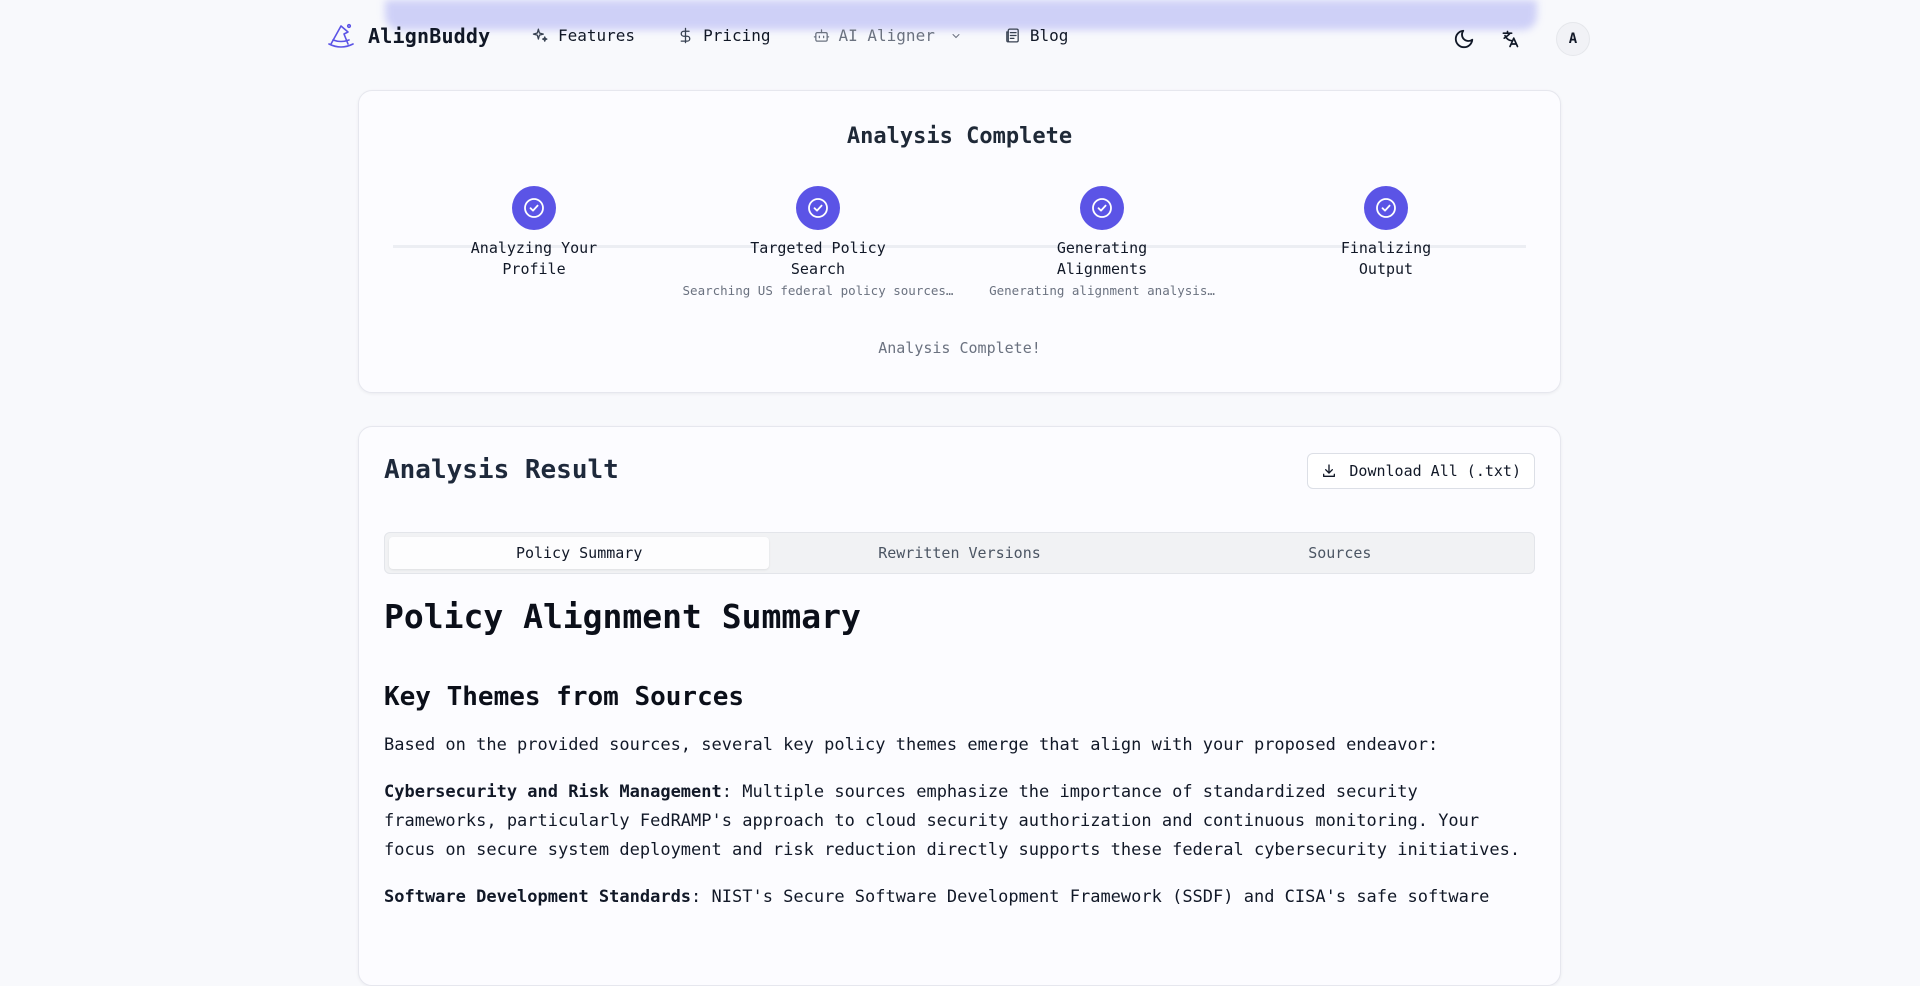  Describe the element at coordinates (429, 36) in the screenshot. I see `brand-name: AlignBuddy` at that location.